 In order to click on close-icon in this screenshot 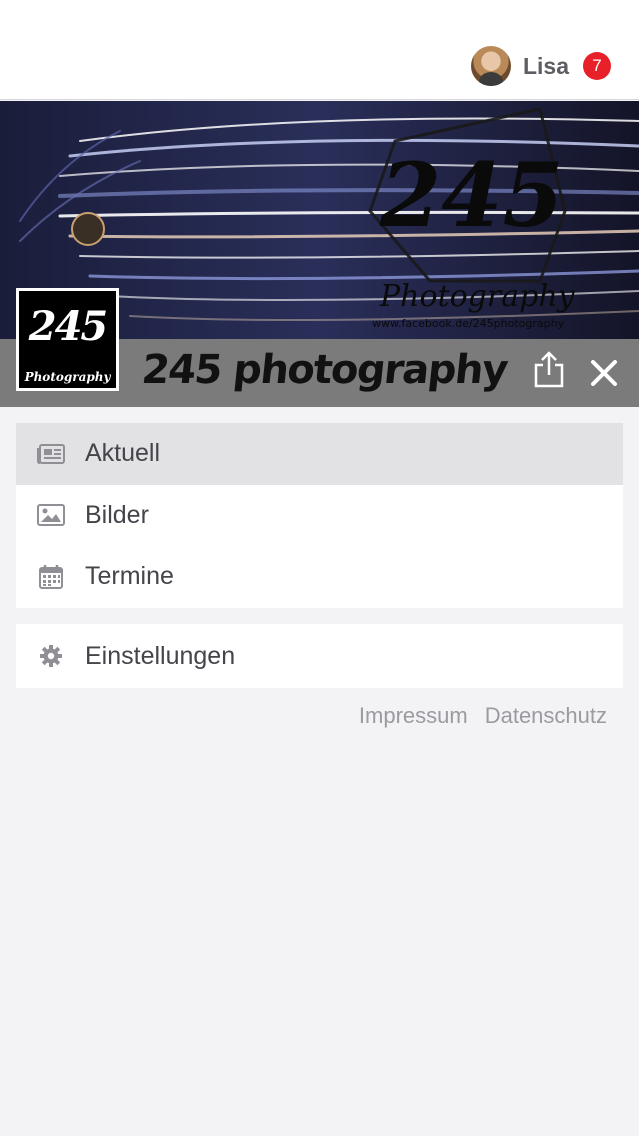, I will do `click(604, 373)`.